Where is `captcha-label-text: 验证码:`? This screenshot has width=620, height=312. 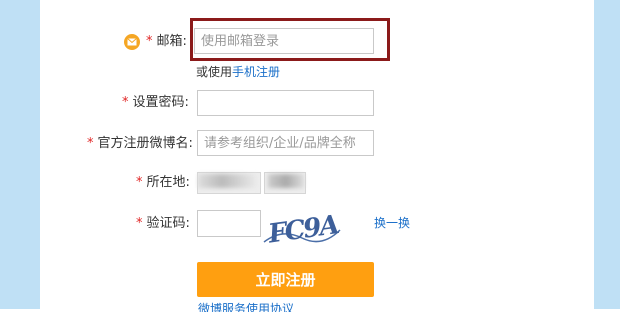
captcha-label-text: 验证码: is located at coordinates (168, 223).